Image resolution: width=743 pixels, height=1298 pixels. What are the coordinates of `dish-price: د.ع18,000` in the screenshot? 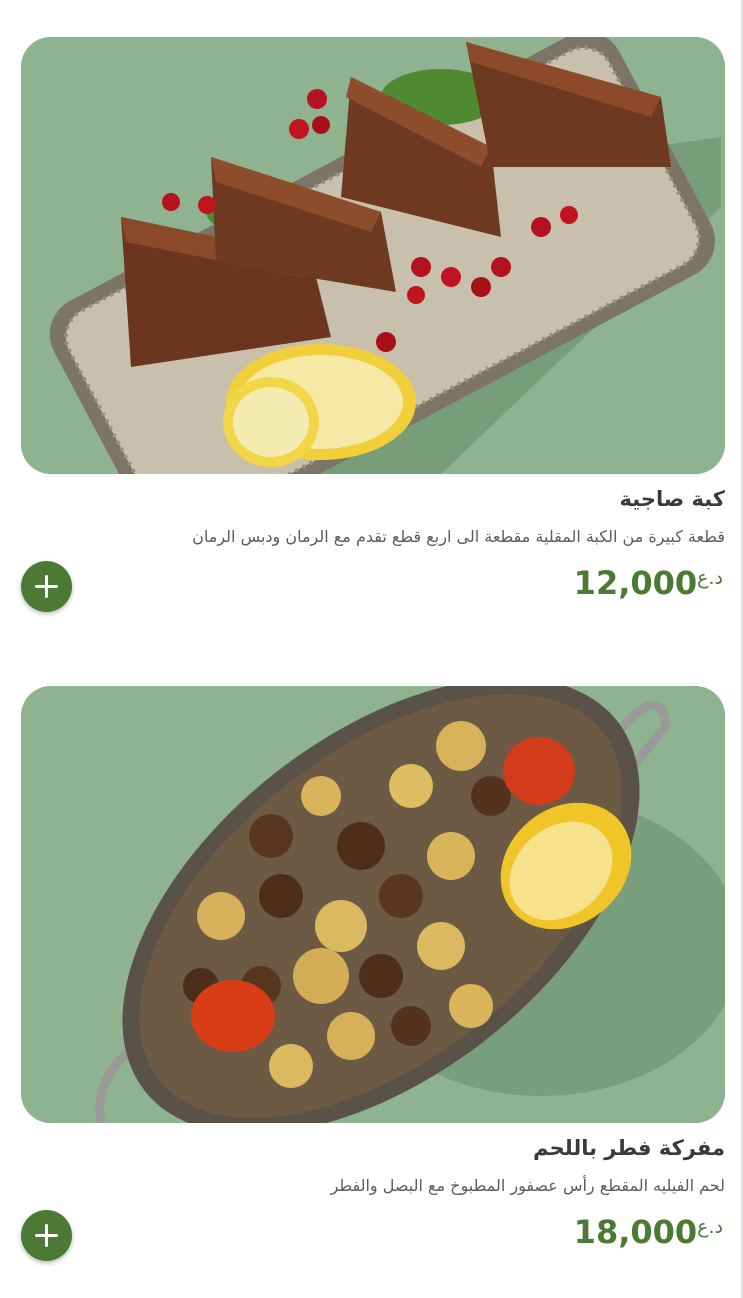 It's located at (649, 1232).